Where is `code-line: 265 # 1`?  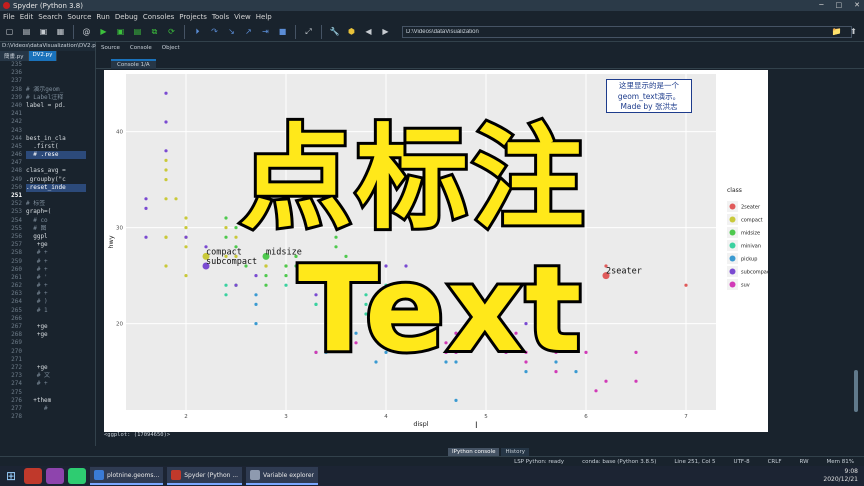
code-line: 265 # 1 is located at coordinates (47, 311).